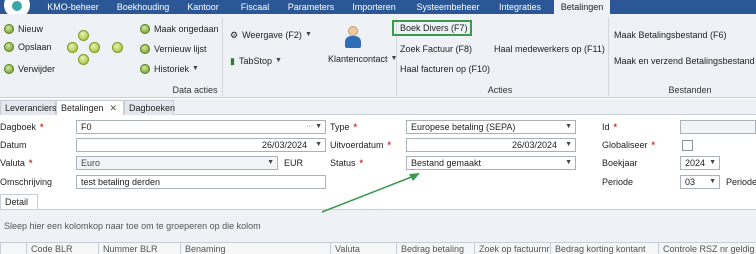 The image size is (756, 254). What do you see at coordinates (344, 127) in the screenshot?
I see `type-label: Type *` at bounding box center [344, 127].